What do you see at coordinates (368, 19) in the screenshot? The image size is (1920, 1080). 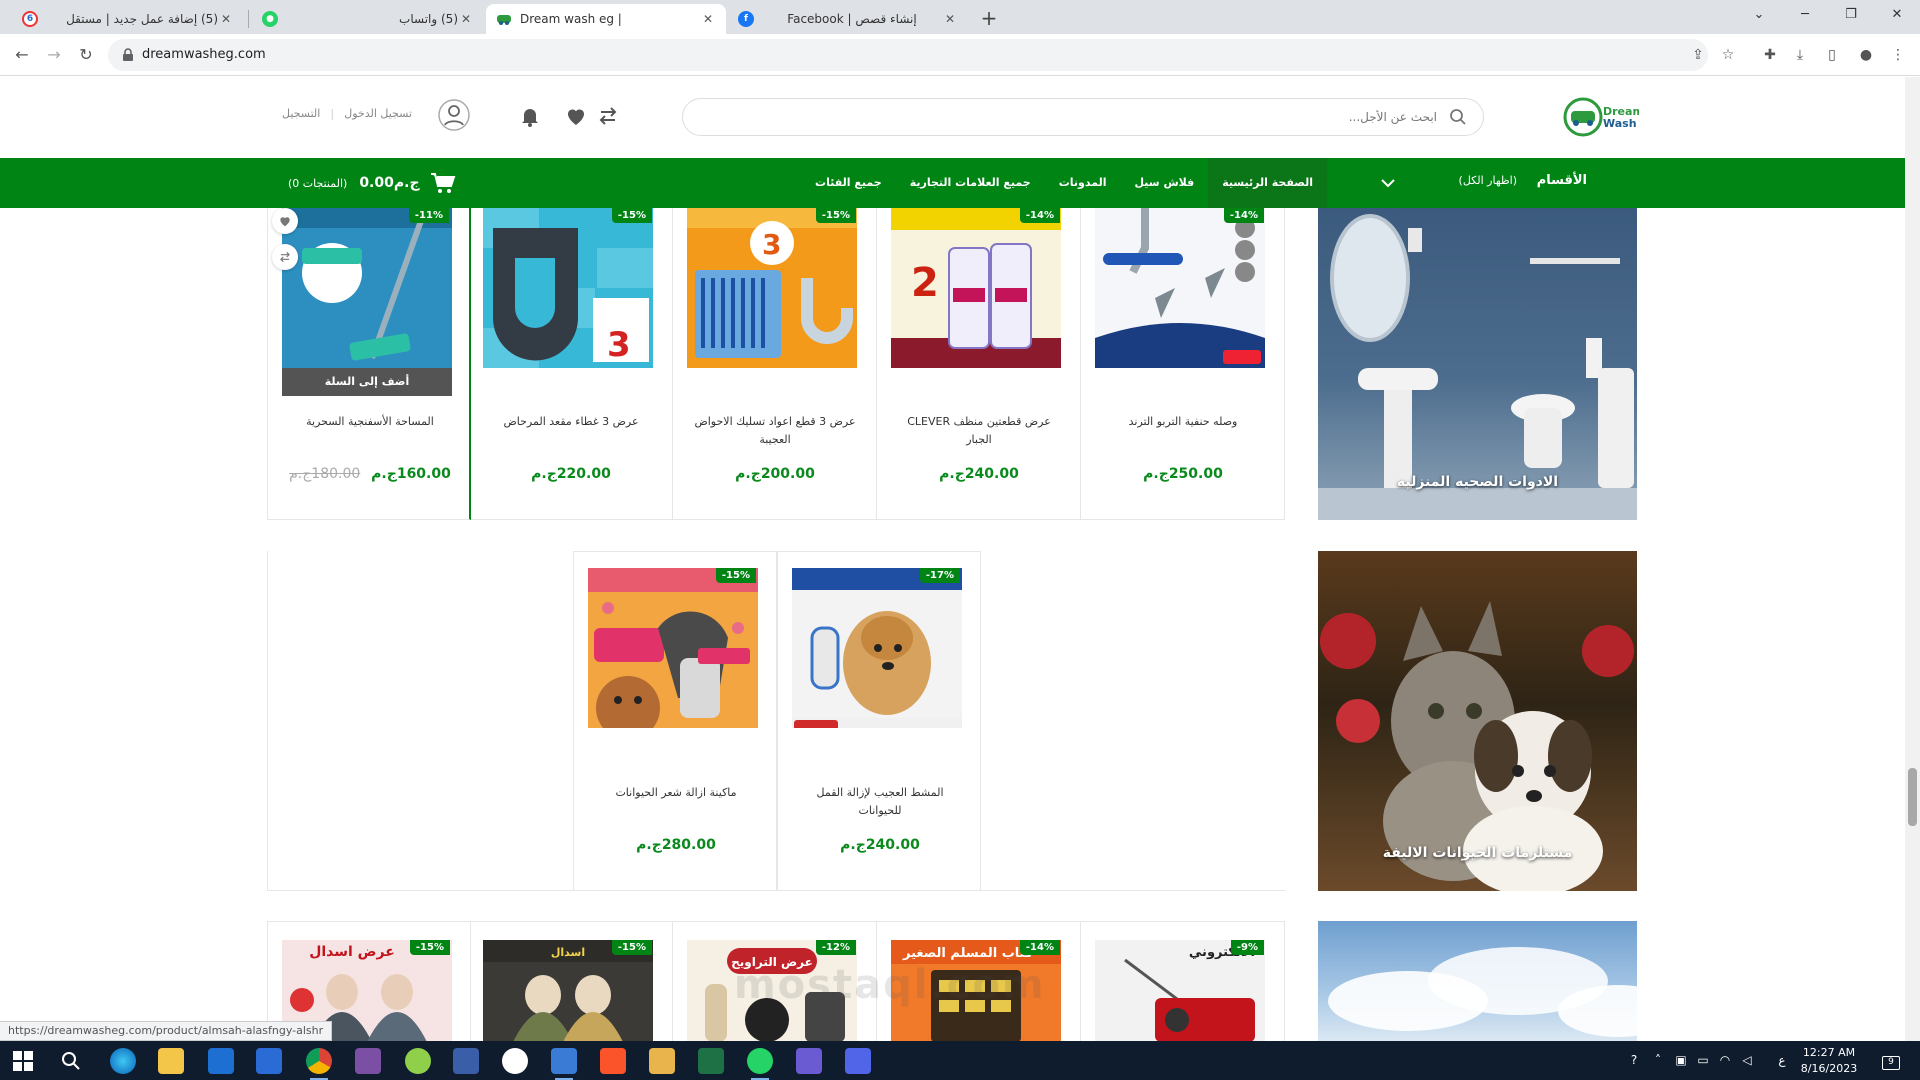 I see `browser-tab-whatsapp: ● (5) واتساب ✕` at bounding box center [368, 19].